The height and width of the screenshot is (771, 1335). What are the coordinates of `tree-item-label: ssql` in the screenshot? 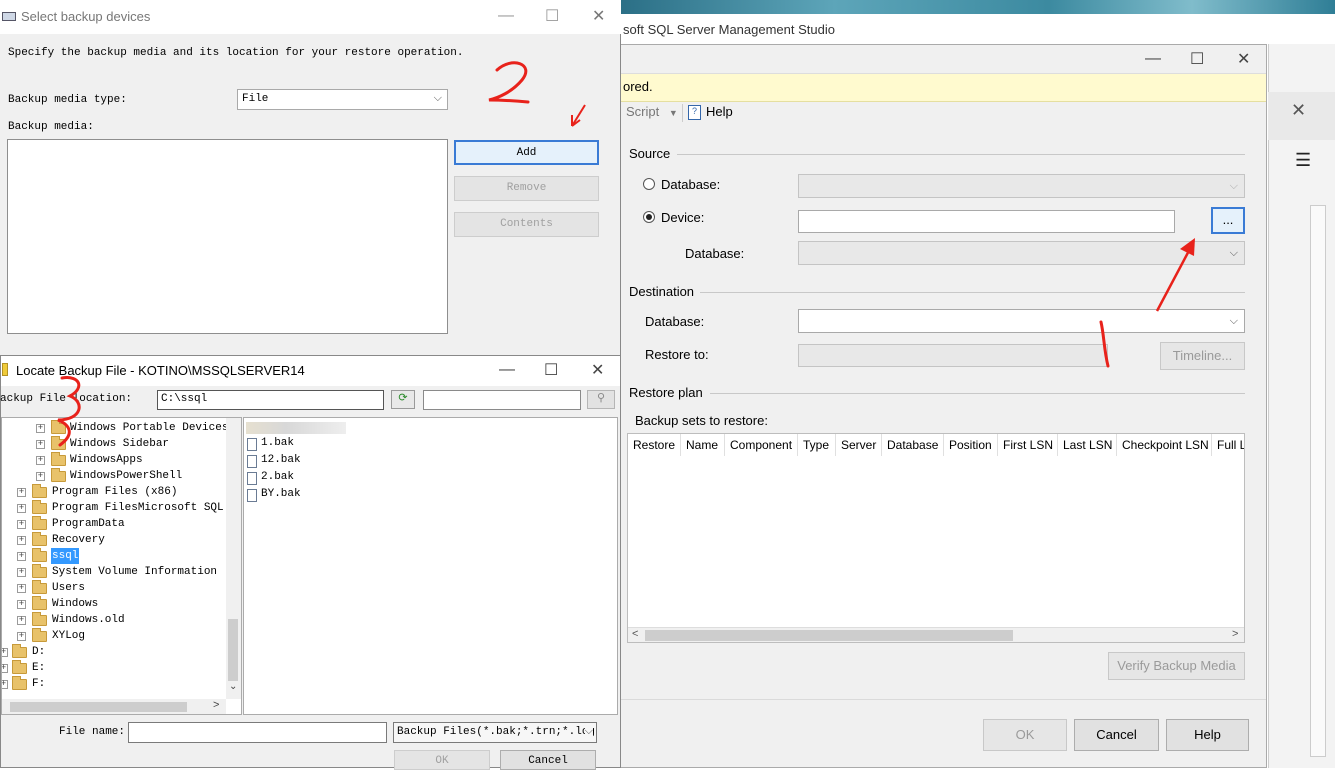 It's located at (65, 556).